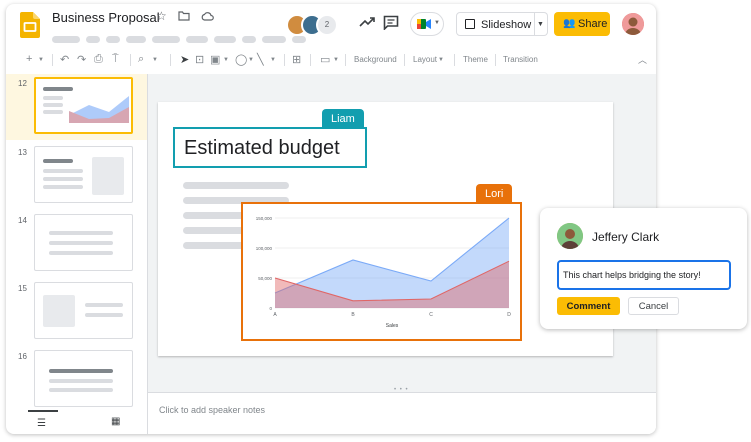  I want to click on zoom-icon: ⌕, so click(141, 59).